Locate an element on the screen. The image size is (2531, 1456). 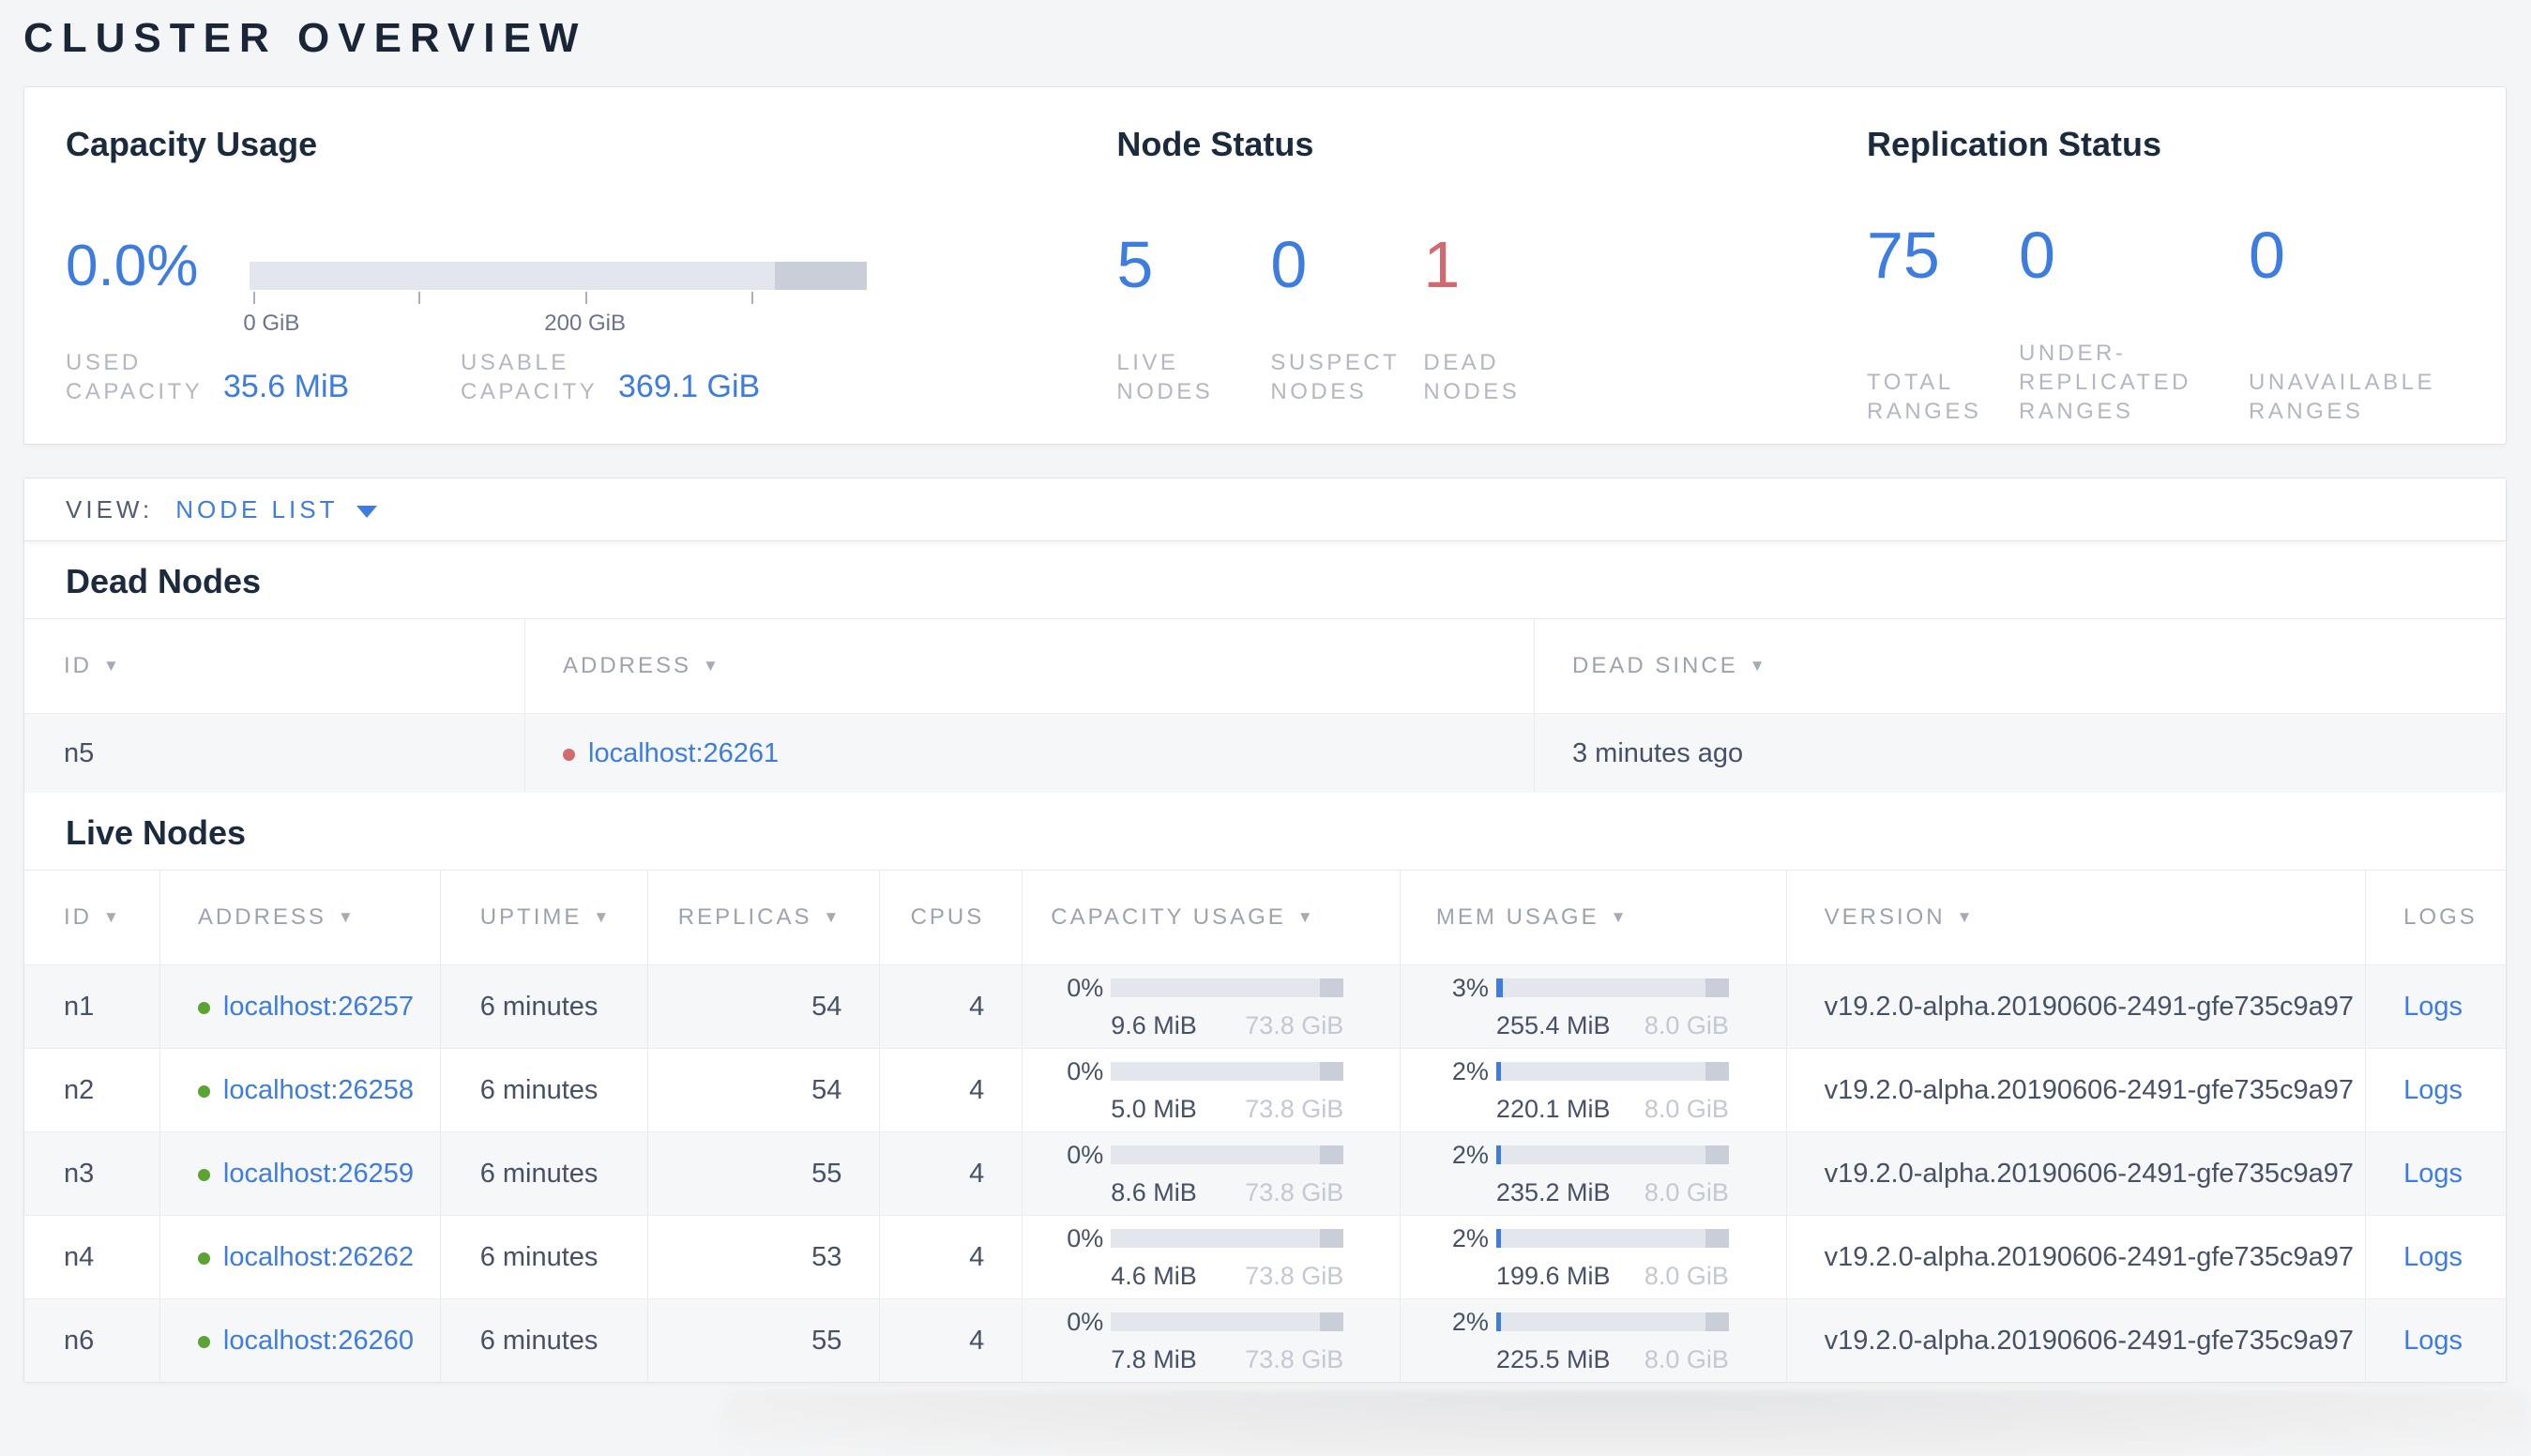
capacity-gauge-chart: 0 GiB 200 GiB is located at coordinates (555, 299).